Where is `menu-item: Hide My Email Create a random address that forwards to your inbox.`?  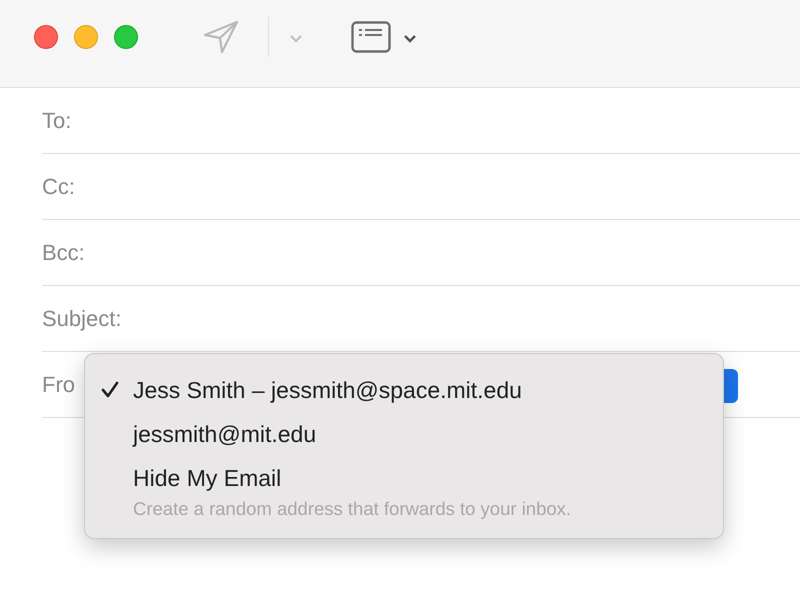
menu-item: Hide My Email Create a random address that forwards to your inbox. is located at coordinates (404, 489).